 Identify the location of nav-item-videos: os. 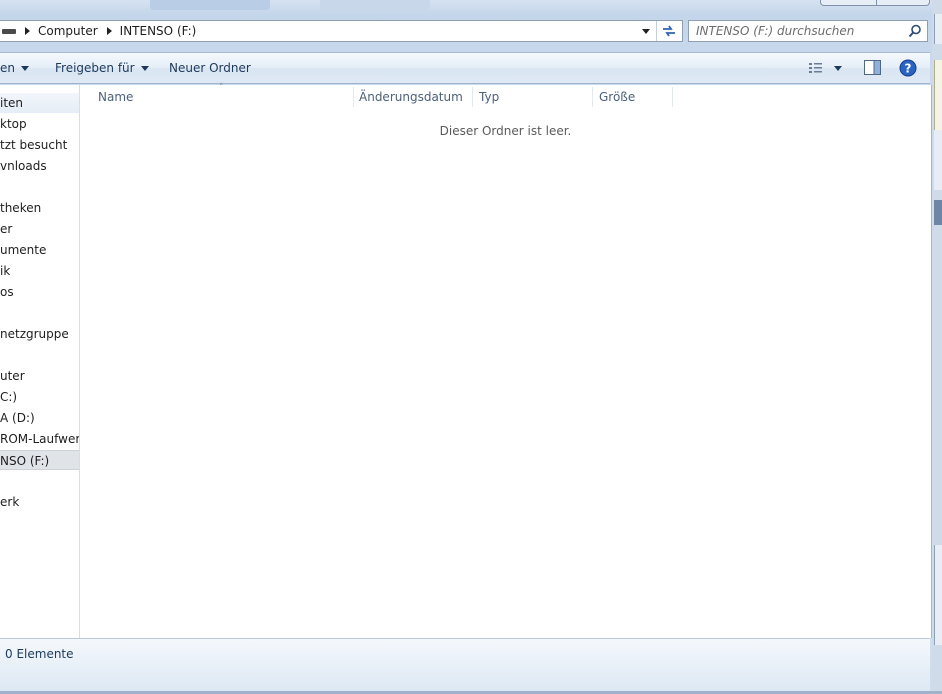
(39, 292).